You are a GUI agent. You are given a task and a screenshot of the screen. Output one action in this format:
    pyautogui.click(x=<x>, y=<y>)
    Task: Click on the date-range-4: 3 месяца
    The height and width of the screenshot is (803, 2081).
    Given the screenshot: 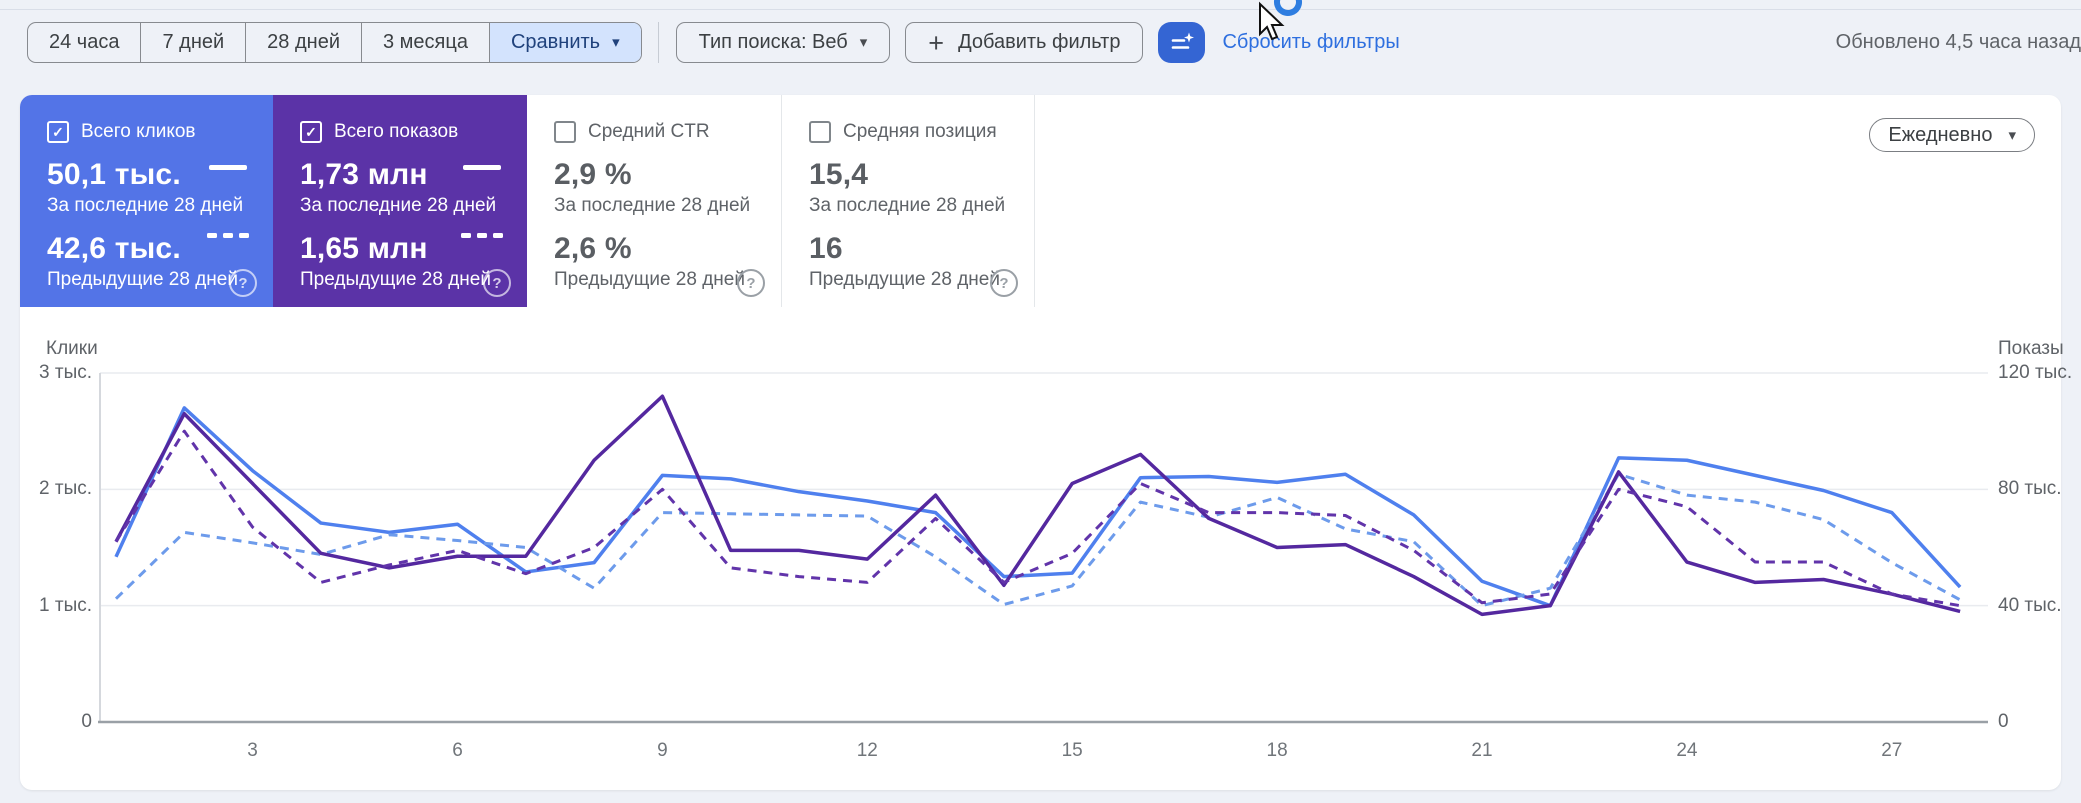 What is the action you would take?
    pyautogui.click(x=424, y=42)
    